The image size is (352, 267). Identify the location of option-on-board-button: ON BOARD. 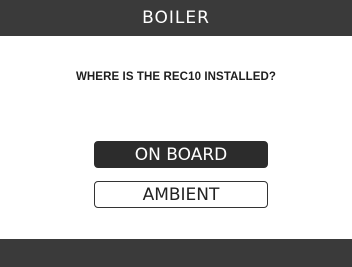
(181, 154).